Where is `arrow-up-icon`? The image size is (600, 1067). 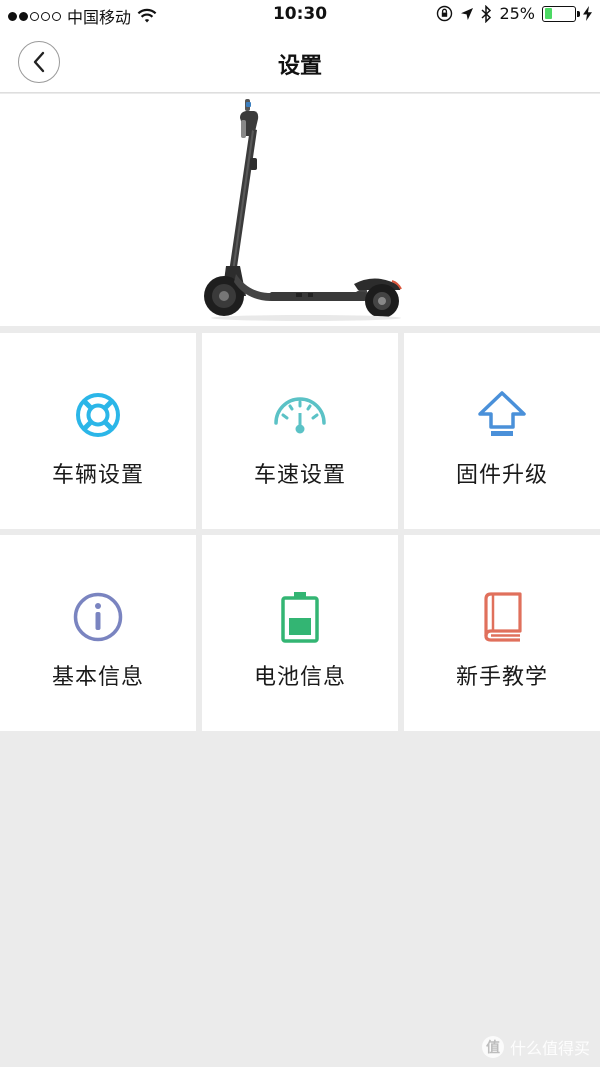
arrow-up-icon is located at coordinates (502, 415).